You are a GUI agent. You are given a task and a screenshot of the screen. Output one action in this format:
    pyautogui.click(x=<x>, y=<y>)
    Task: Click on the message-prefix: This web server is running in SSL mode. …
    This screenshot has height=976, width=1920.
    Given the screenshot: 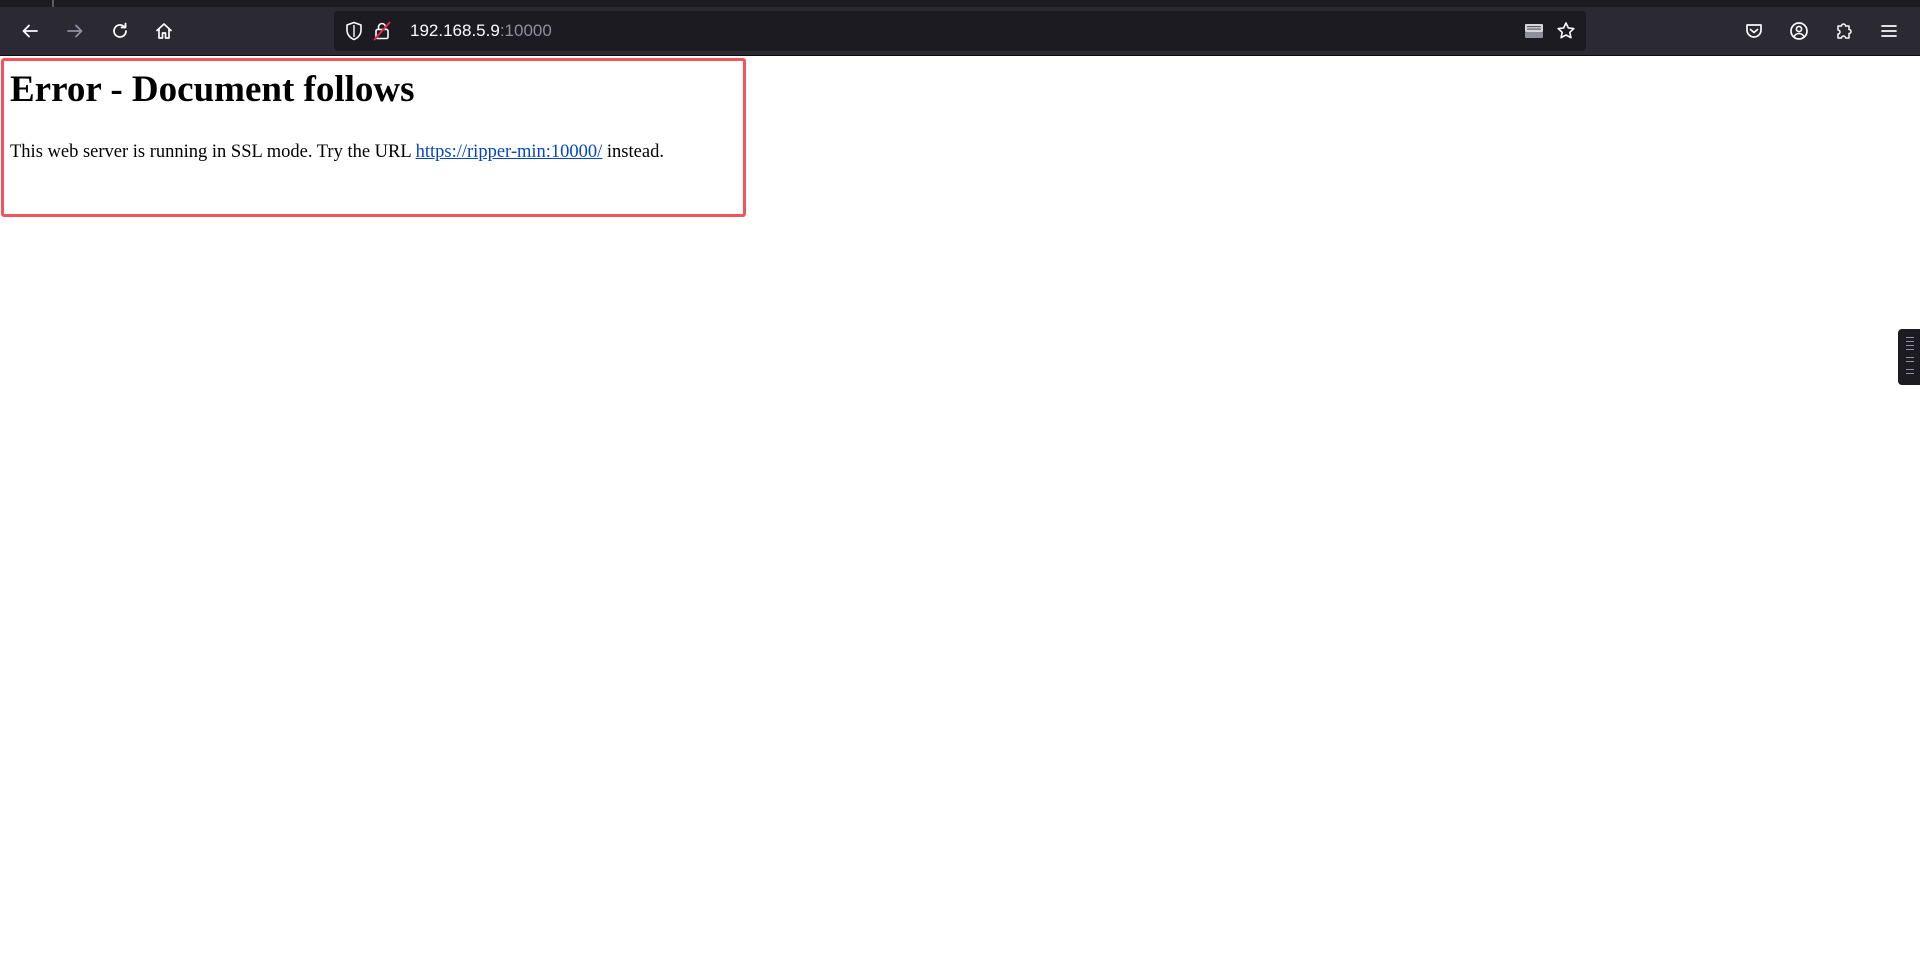 What is the action you would take?
    pyautogui.click(x=213, y=152)
    